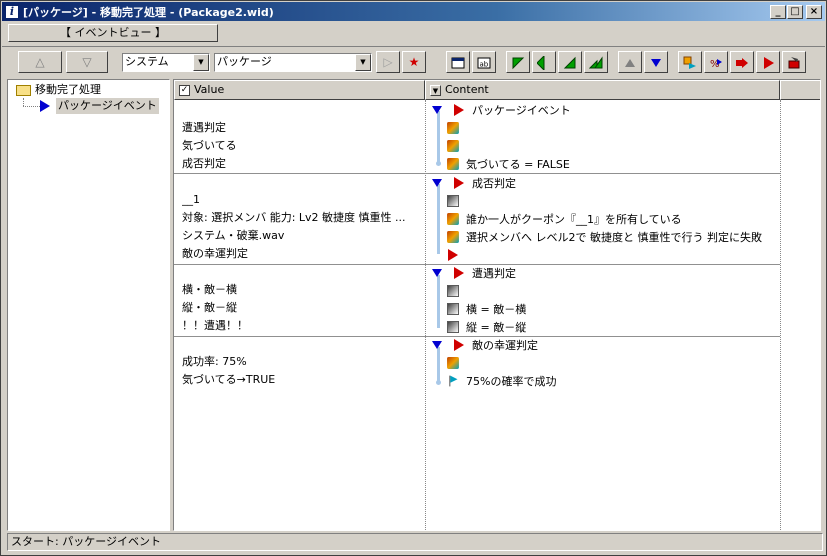  What do you see at coordinates (209, 89) in the screenshot?
I see `value-header-label: Value` at bounding box center [209, 89].